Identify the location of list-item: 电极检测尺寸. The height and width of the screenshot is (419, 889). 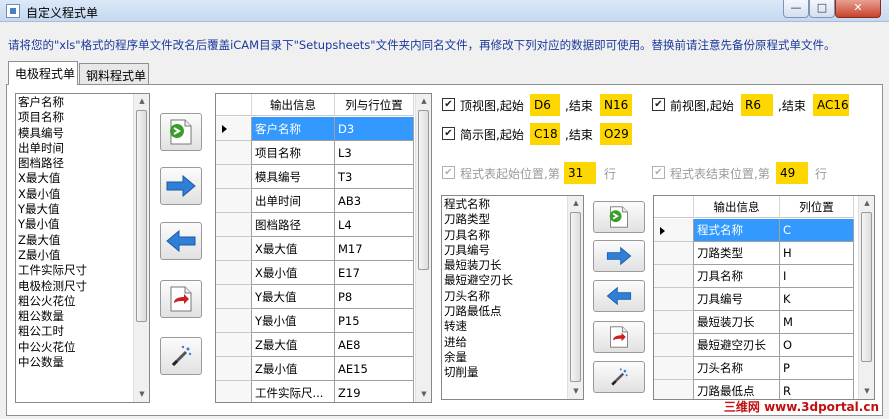
(52, 286).